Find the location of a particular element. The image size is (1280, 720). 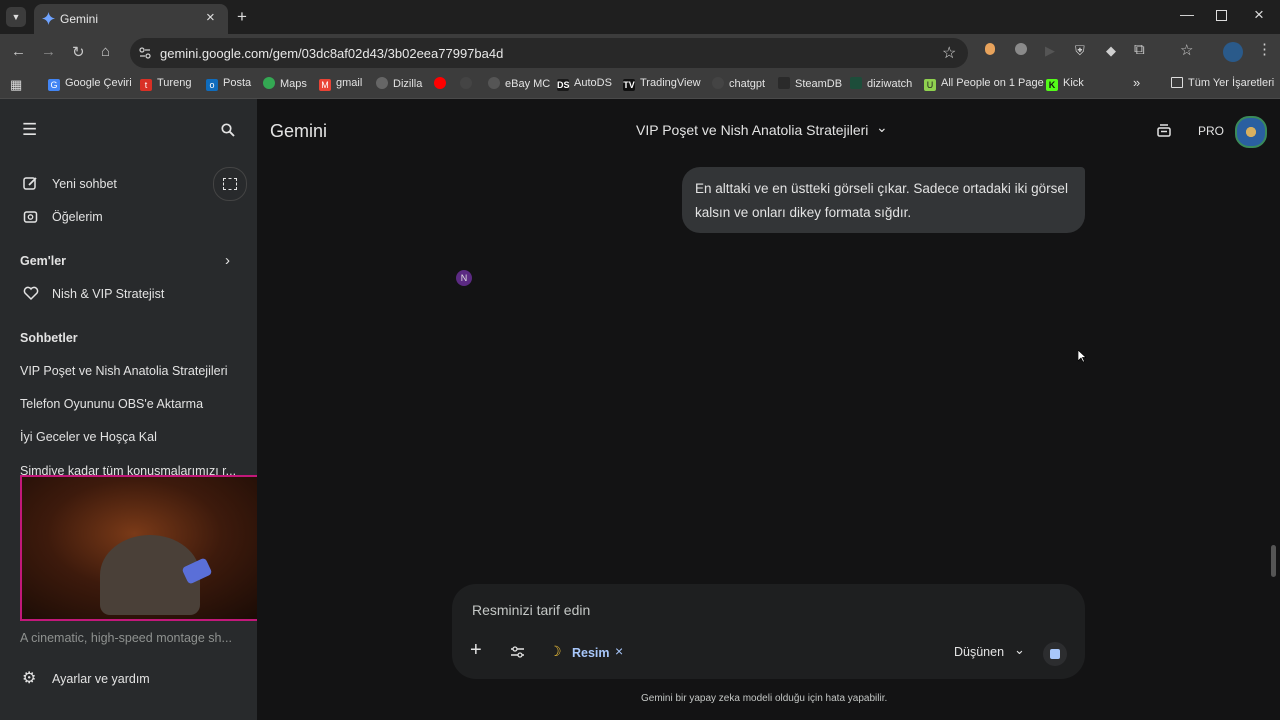

gem-item: Nish & VIP Stratejist is located at coordinates (130, 294).